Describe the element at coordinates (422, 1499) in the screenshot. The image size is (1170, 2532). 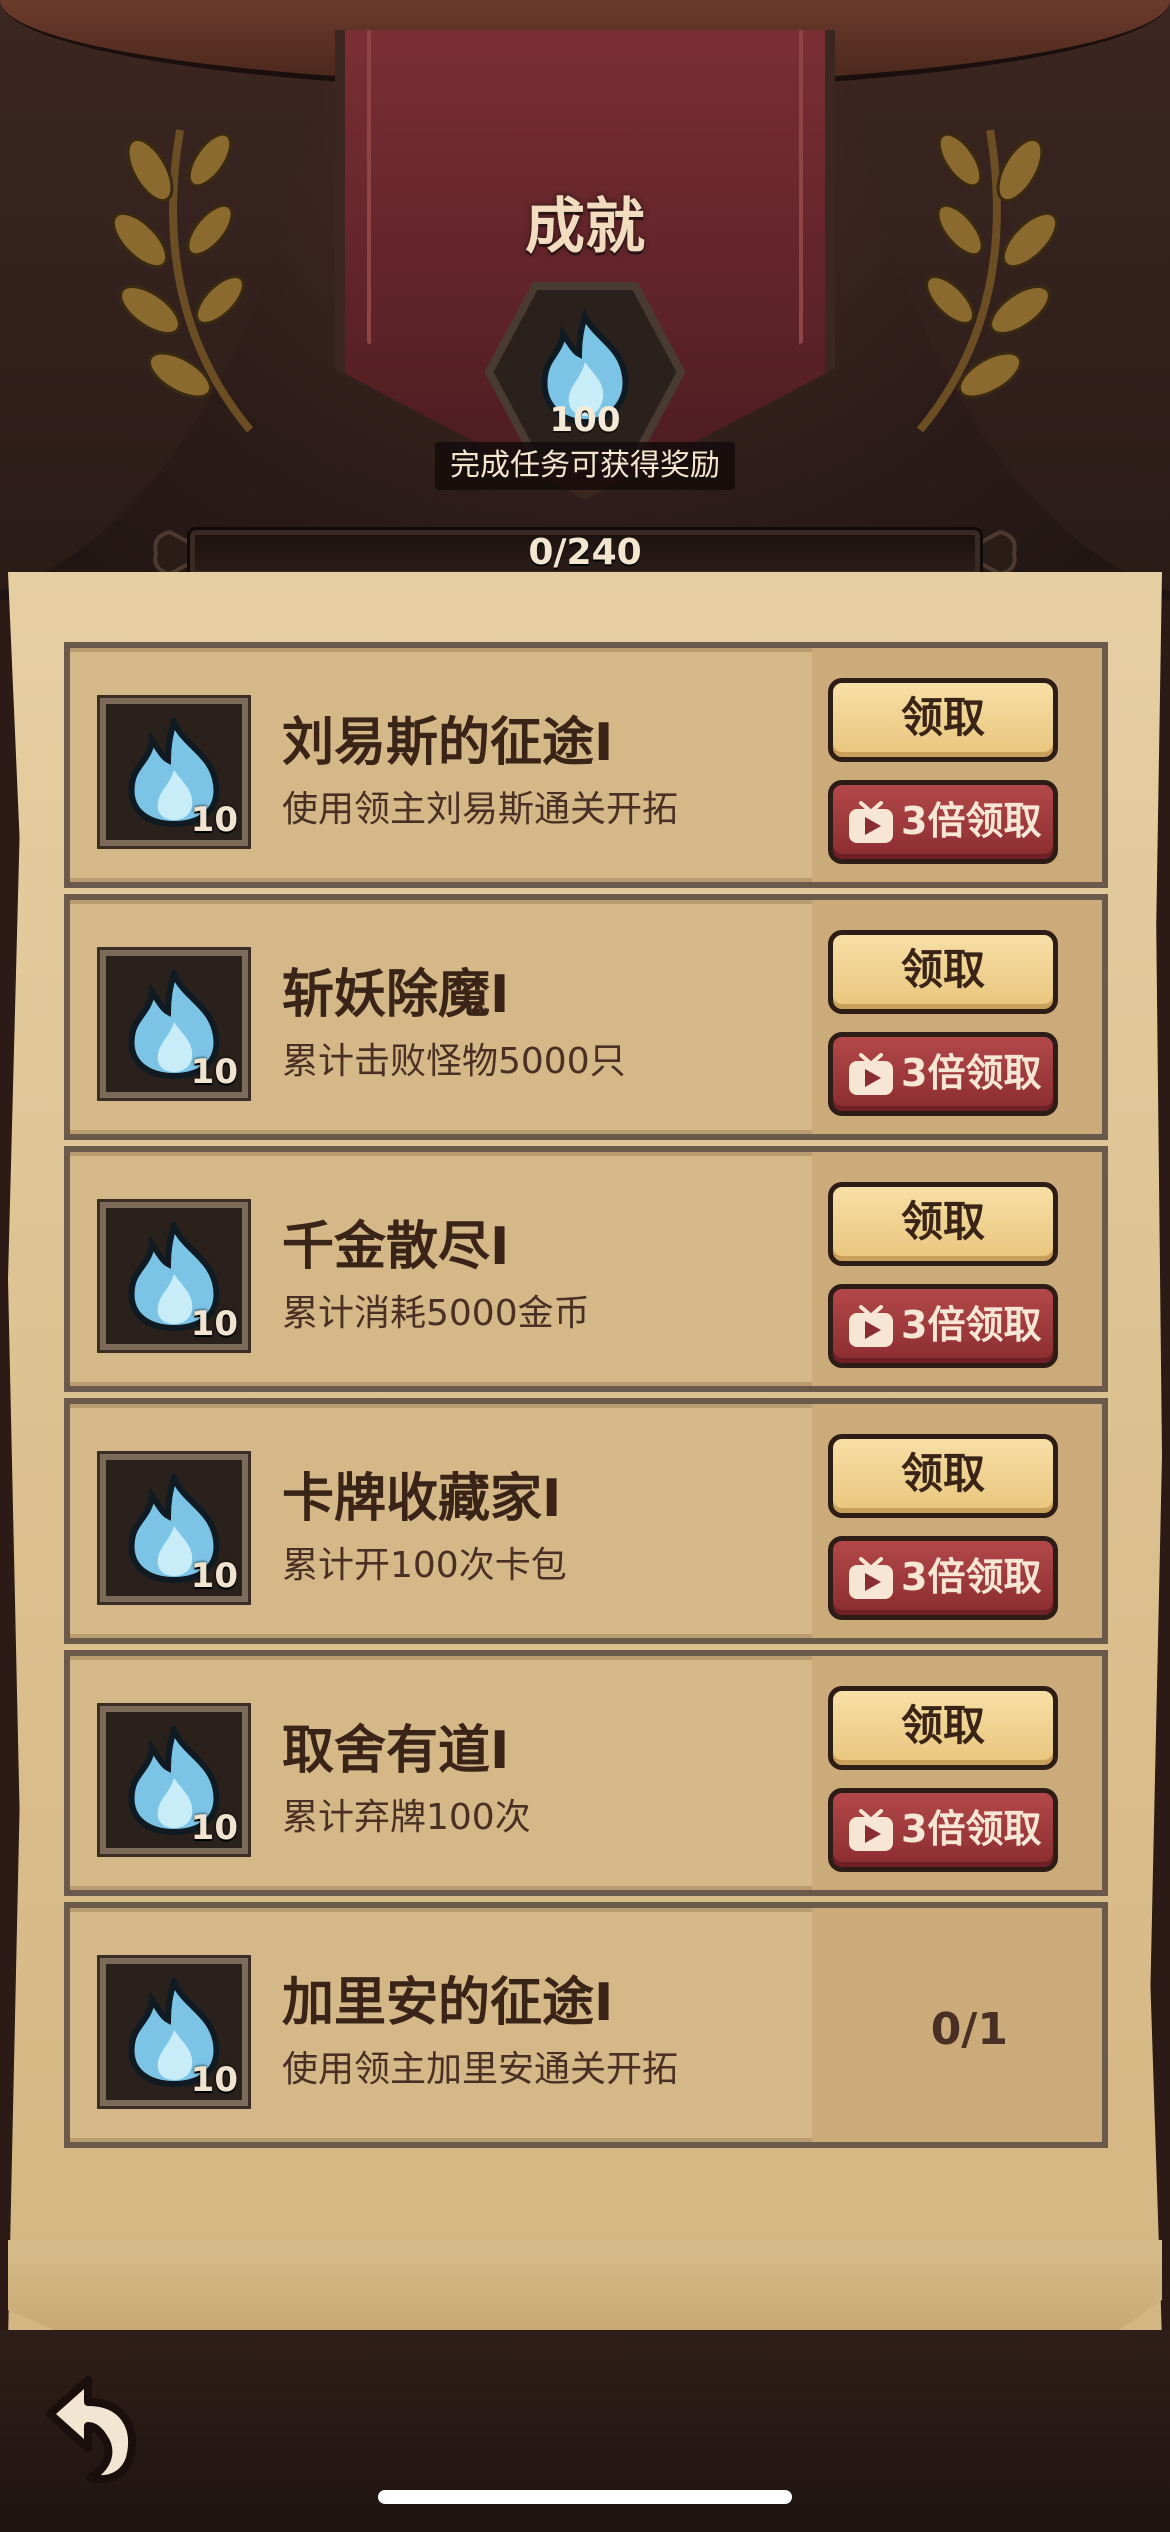
I see `achievement-title: 卡牌收藏家I` at that location.